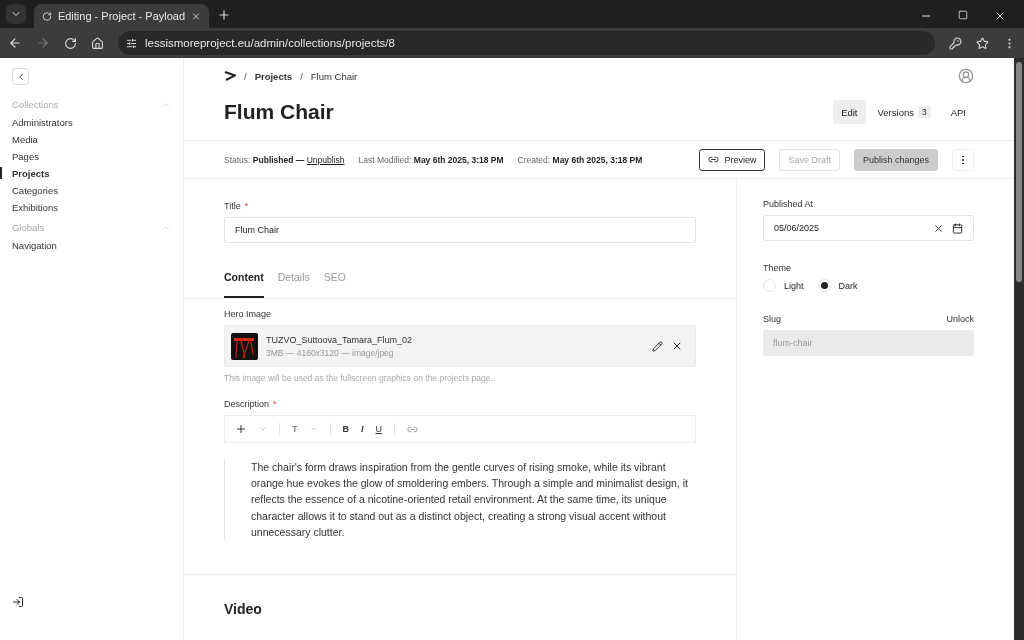  I want to click on field-label: Slug, so click(772, 319).